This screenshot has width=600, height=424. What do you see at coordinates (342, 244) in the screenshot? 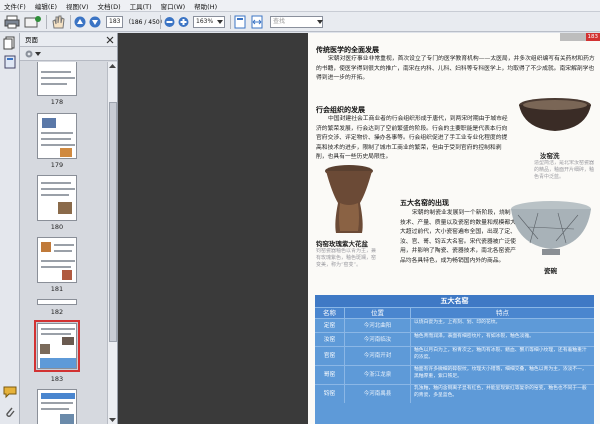
I see `caption-jun-kiln-pot: 钧窑玫瑰紫大花盆` at bounding box center [342, 244].